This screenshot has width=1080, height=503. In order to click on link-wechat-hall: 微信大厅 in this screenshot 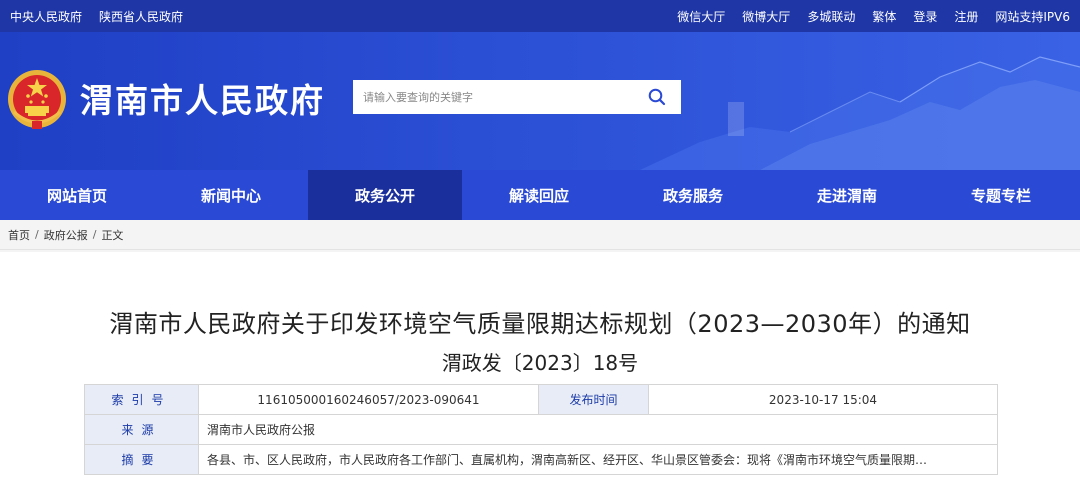, I will do `click(701, 16)`.